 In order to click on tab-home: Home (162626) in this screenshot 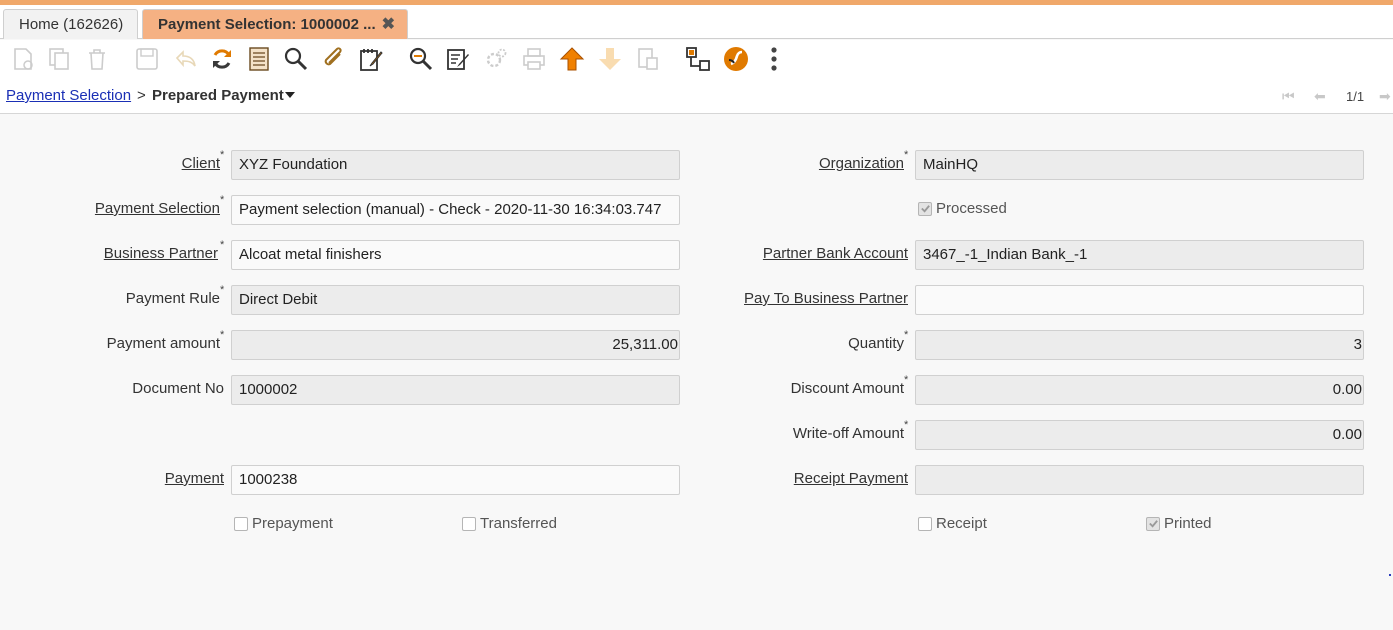, I will do `click(70, 24)`.